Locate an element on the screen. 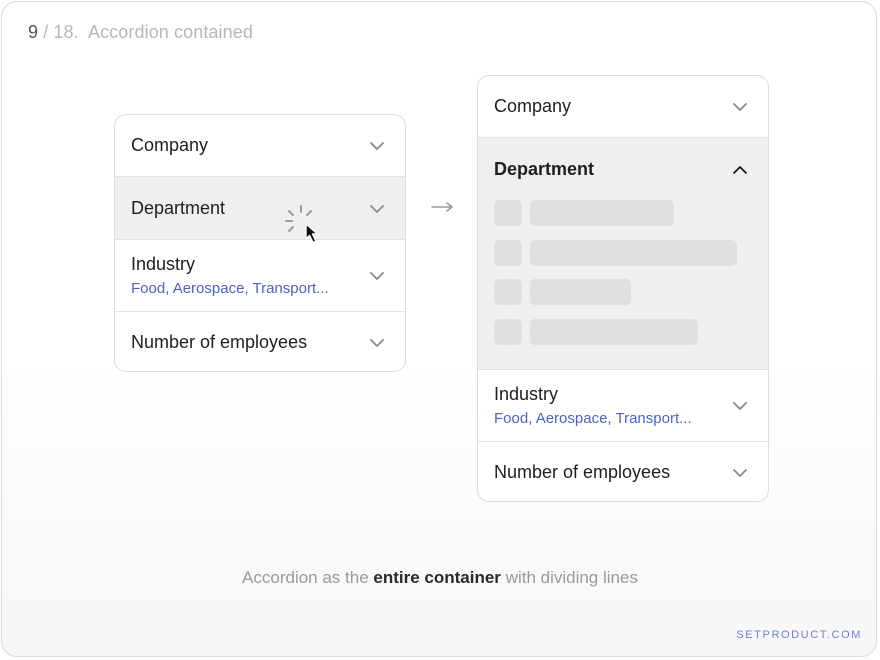 The width and height of the screenshot is (880, 660). caption-suffix: with dividing lines is located at coordinates (569, 577).